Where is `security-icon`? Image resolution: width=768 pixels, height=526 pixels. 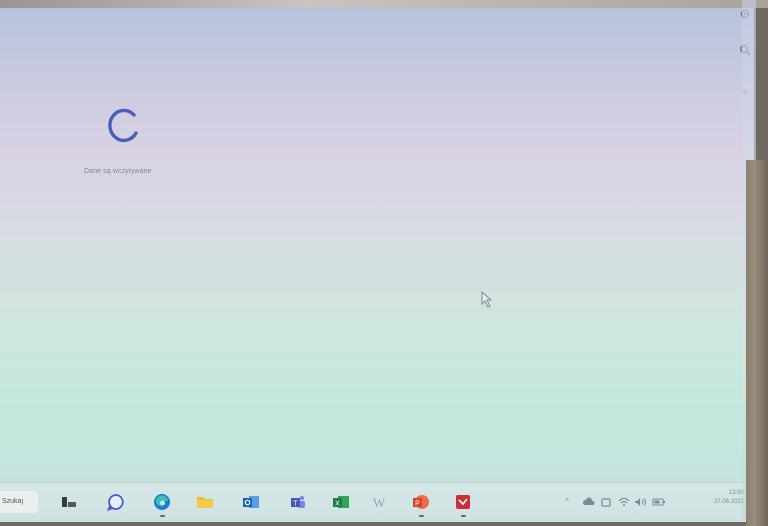
security-icon is located at coordinates (606, 503).